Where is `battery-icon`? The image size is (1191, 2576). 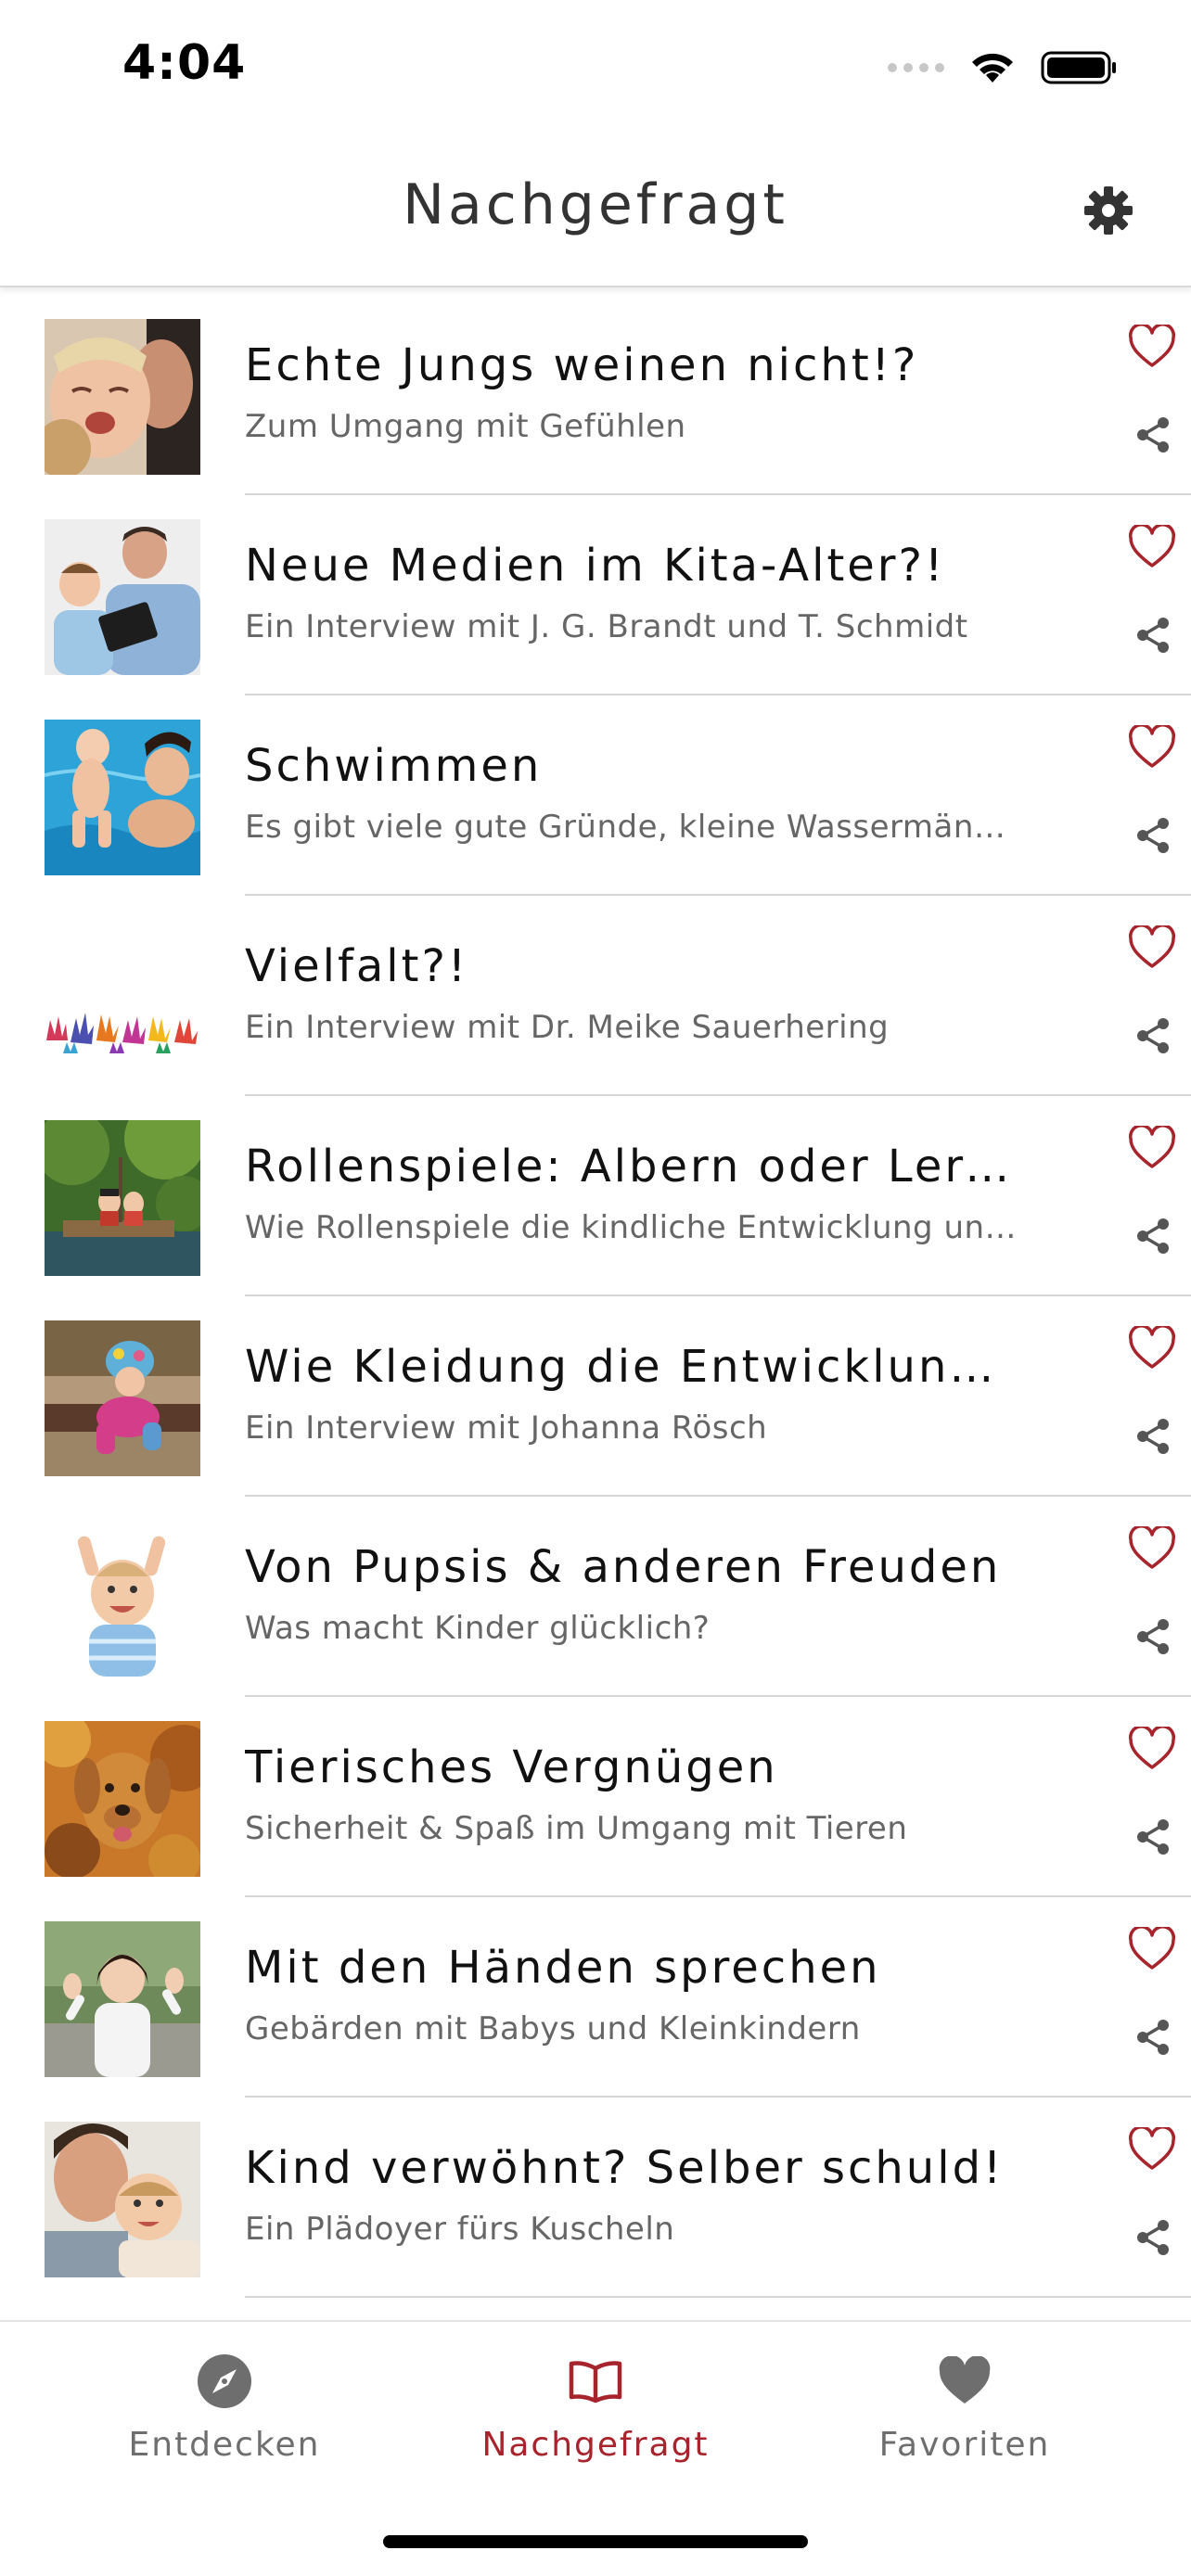 battery-icon is located at coordinates (1078, 67).